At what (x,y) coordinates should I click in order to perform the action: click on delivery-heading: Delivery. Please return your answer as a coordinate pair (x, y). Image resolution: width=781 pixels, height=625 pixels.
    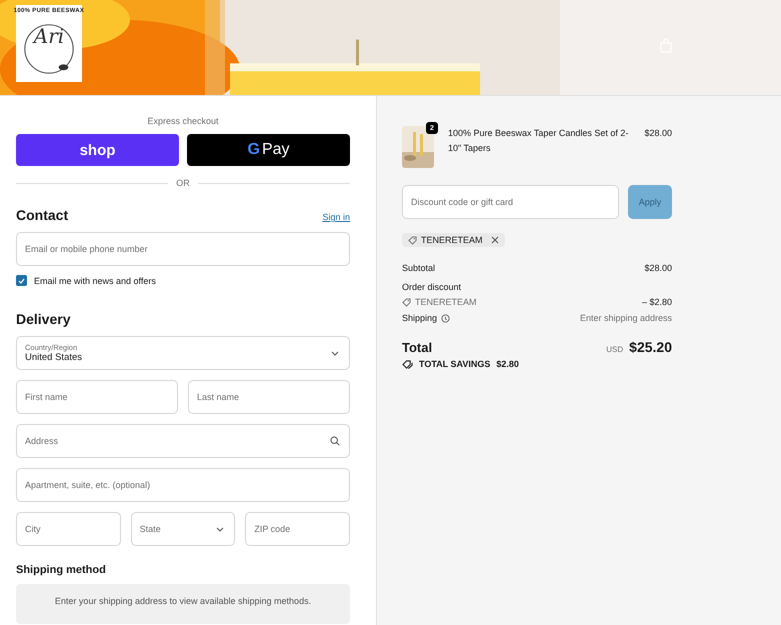
    Looking at the image, I should click on (44, 319).